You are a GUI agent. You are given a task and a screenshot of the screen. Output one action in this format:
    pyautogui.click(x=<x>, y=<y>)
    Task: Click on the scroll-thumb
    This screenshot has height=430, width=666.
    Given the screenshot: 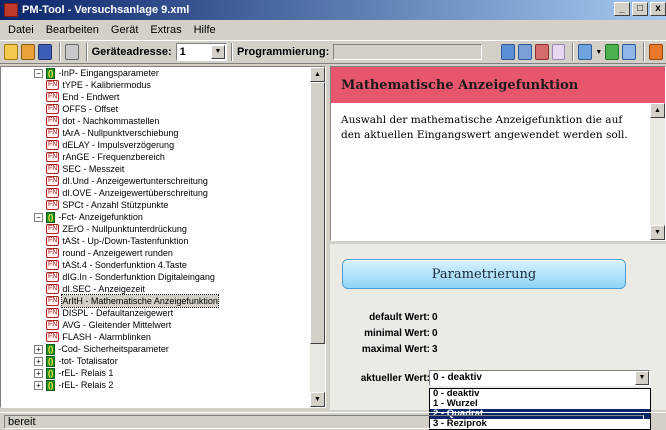 What is the action you would take?
    pyautogui.click(x=317, y=213)
    